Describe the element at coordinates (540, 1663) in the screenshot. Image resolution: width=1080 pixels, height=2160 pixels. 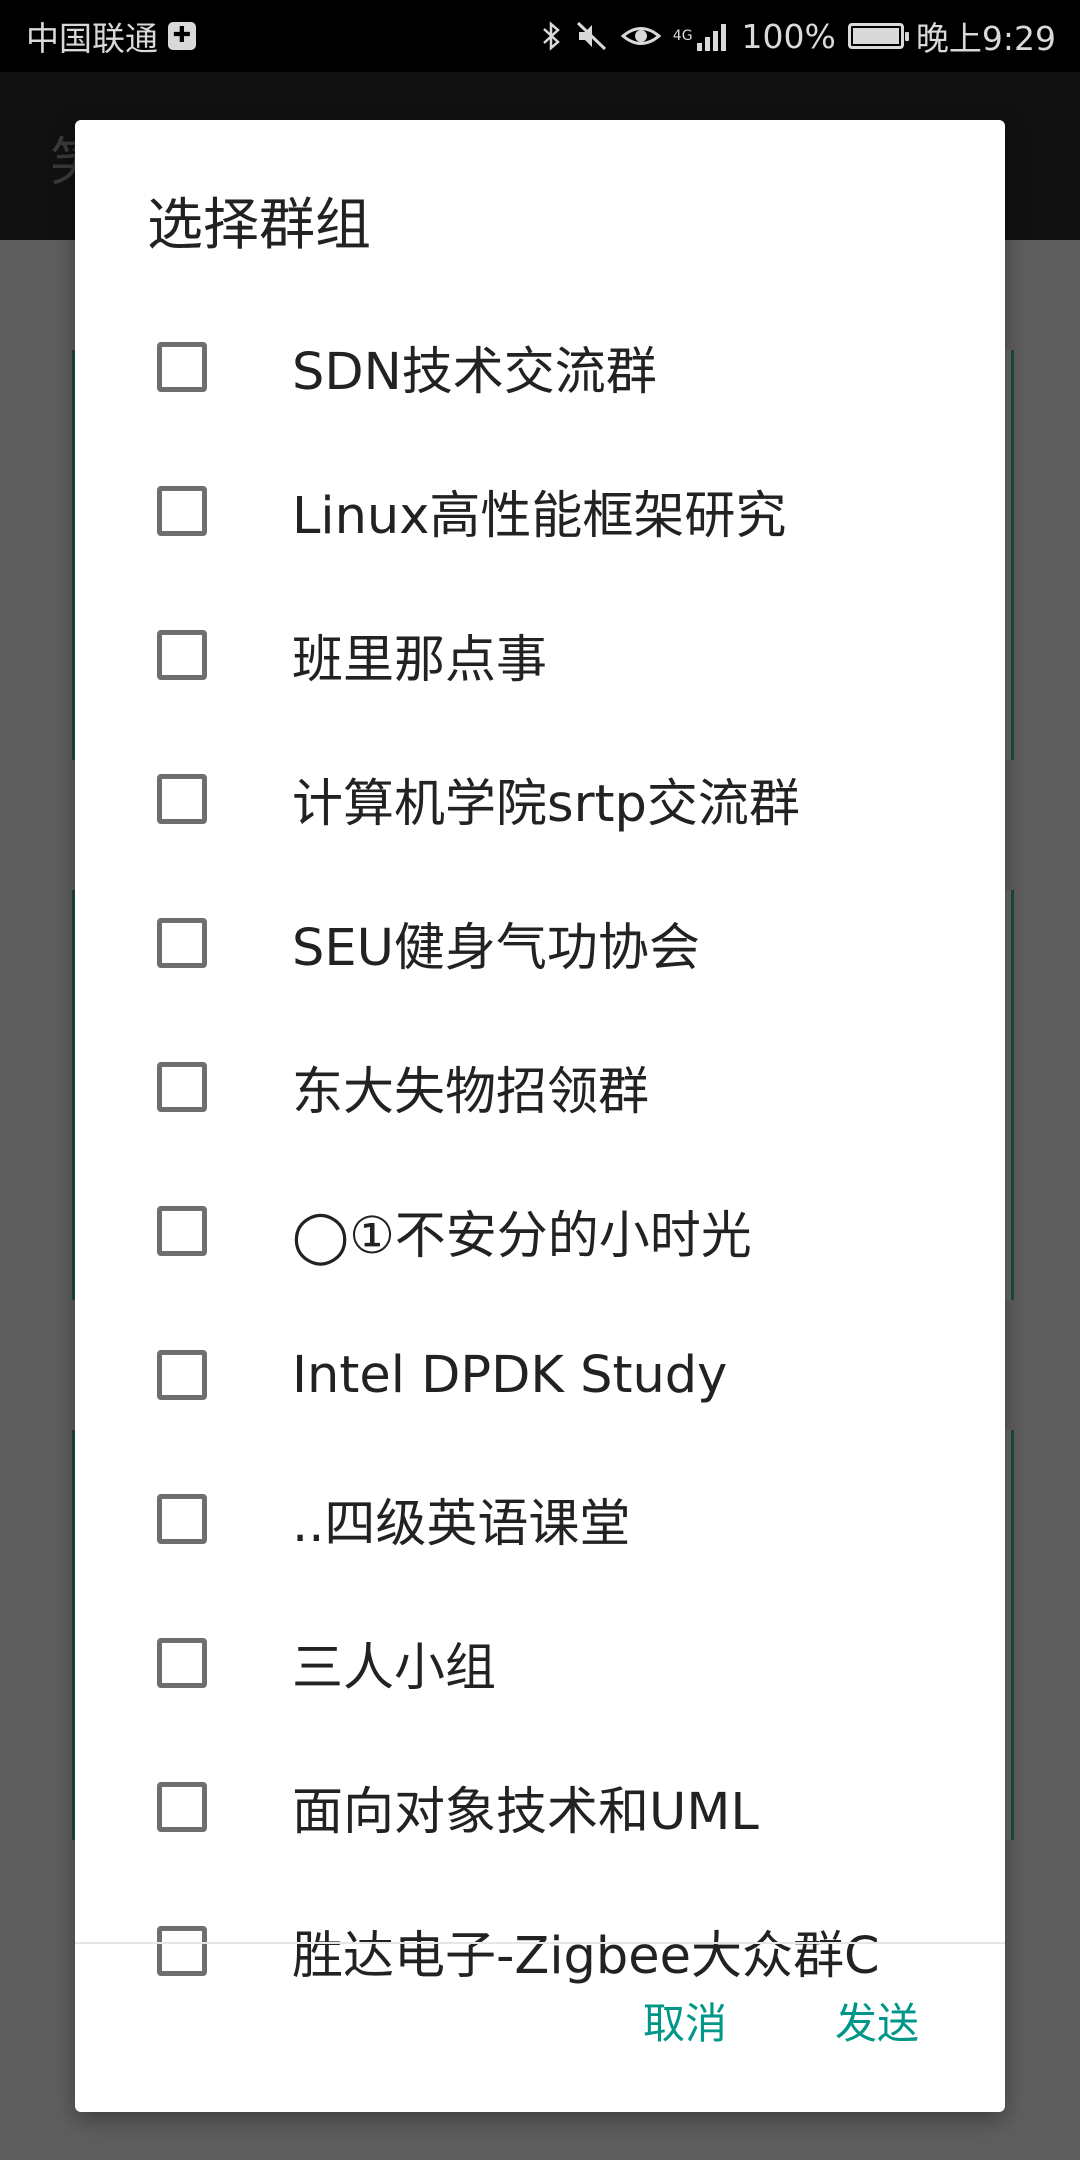
I see `group-item: 三人小组` at that location.